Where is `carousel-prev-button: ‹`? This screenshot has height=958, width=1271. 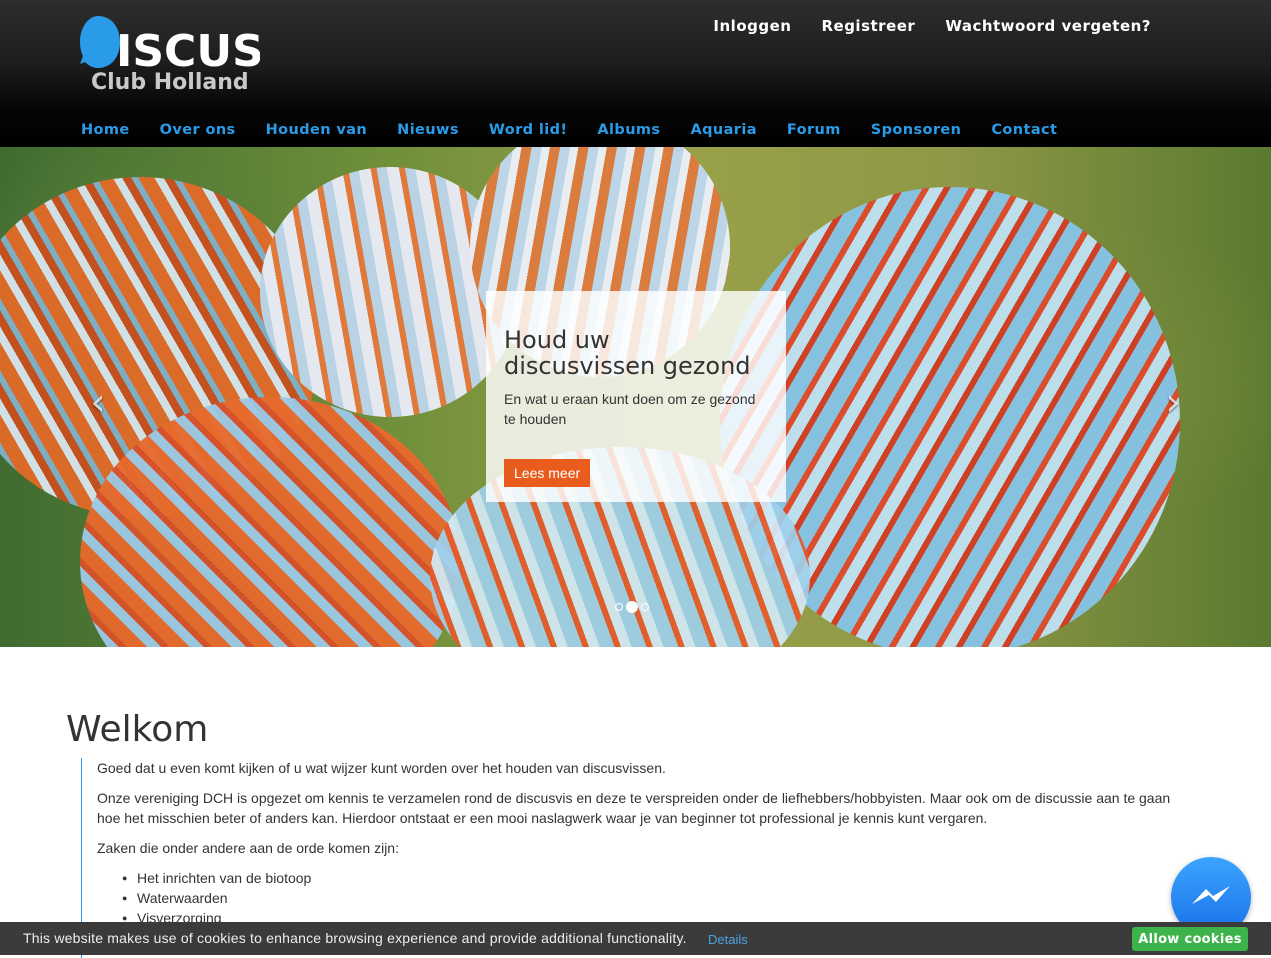 carousel-prev-button: ‹ is located at coordinates (98, 402).